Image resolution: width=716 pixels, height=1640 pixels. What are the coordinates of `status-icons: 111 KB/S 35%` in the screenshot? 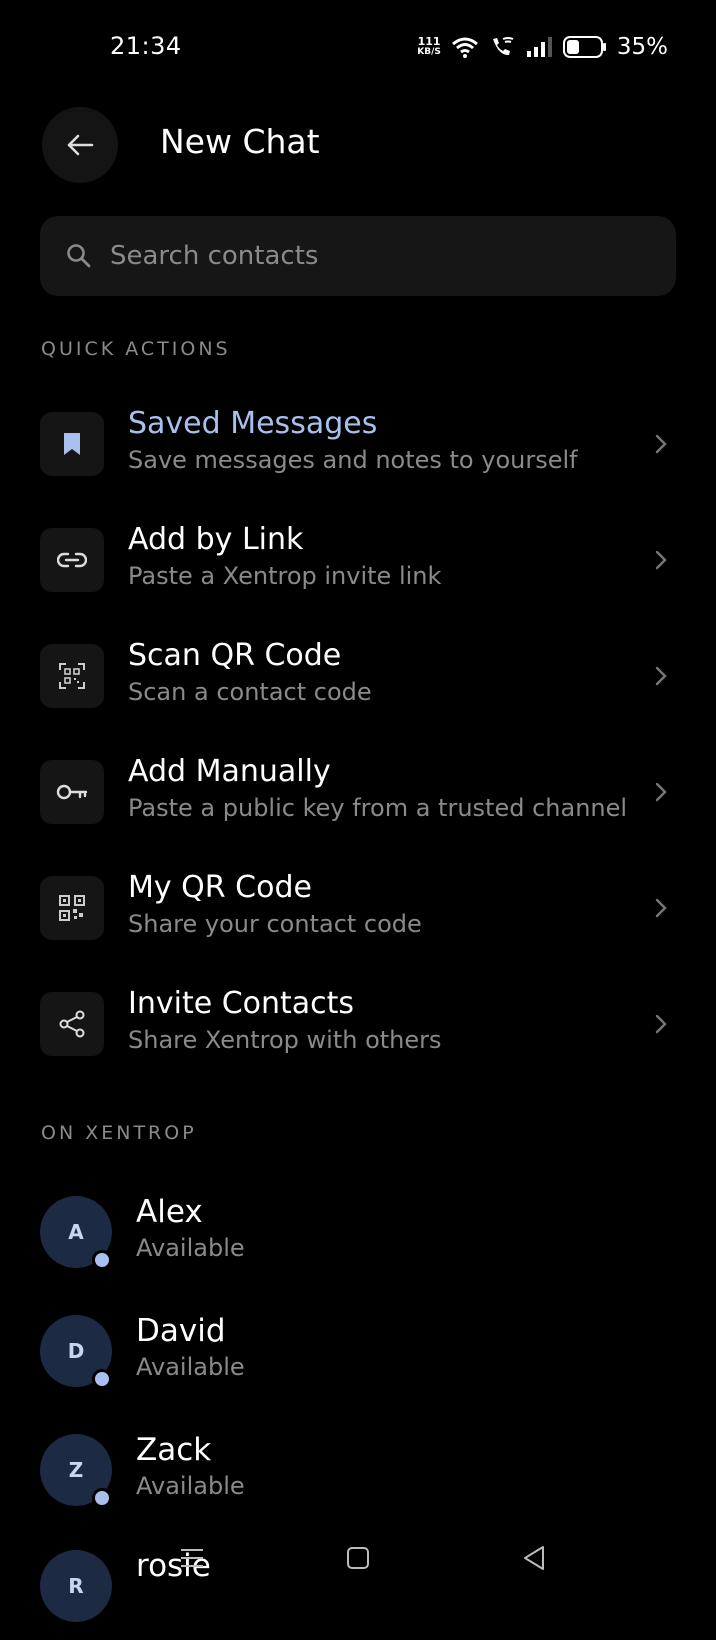 It's located at (542, 47).